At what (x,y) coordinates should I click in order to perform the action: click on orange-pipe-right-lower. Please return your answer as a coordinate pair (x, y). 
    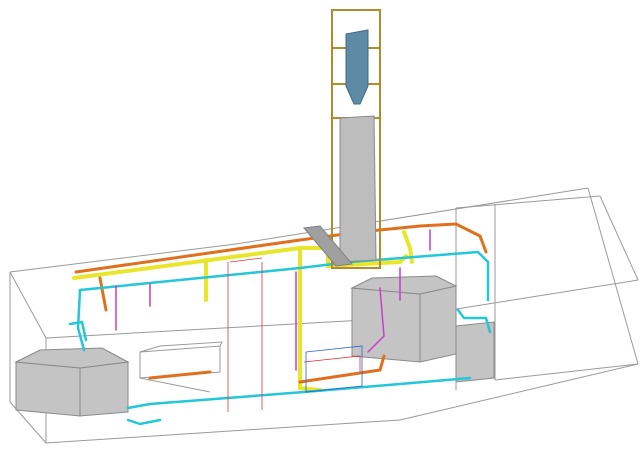
    Looking at the image, I should click on (342, 369).